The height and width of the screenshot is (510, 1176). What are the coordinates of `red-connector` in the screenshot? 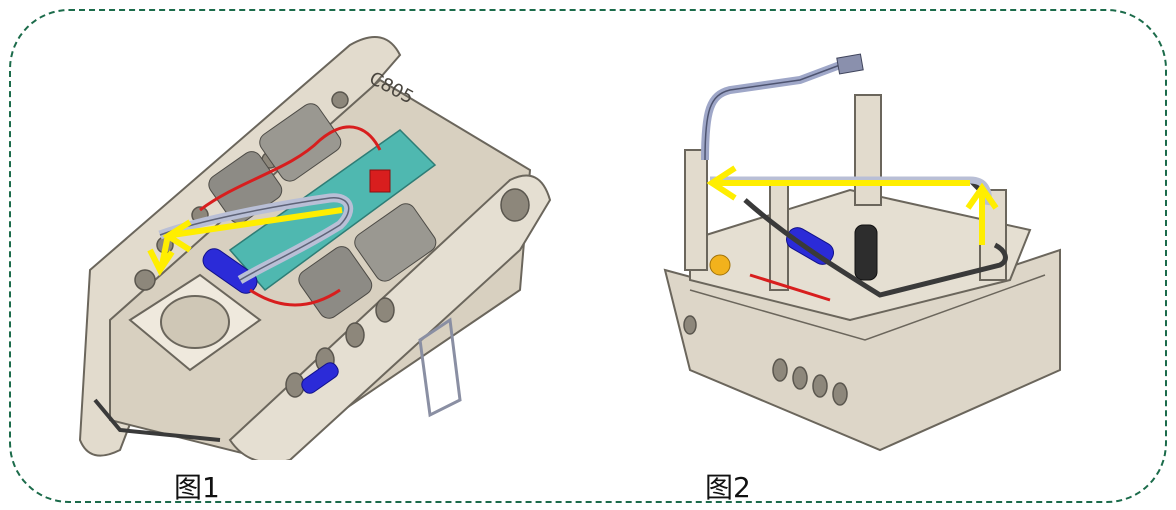 It's located at (380, 181).